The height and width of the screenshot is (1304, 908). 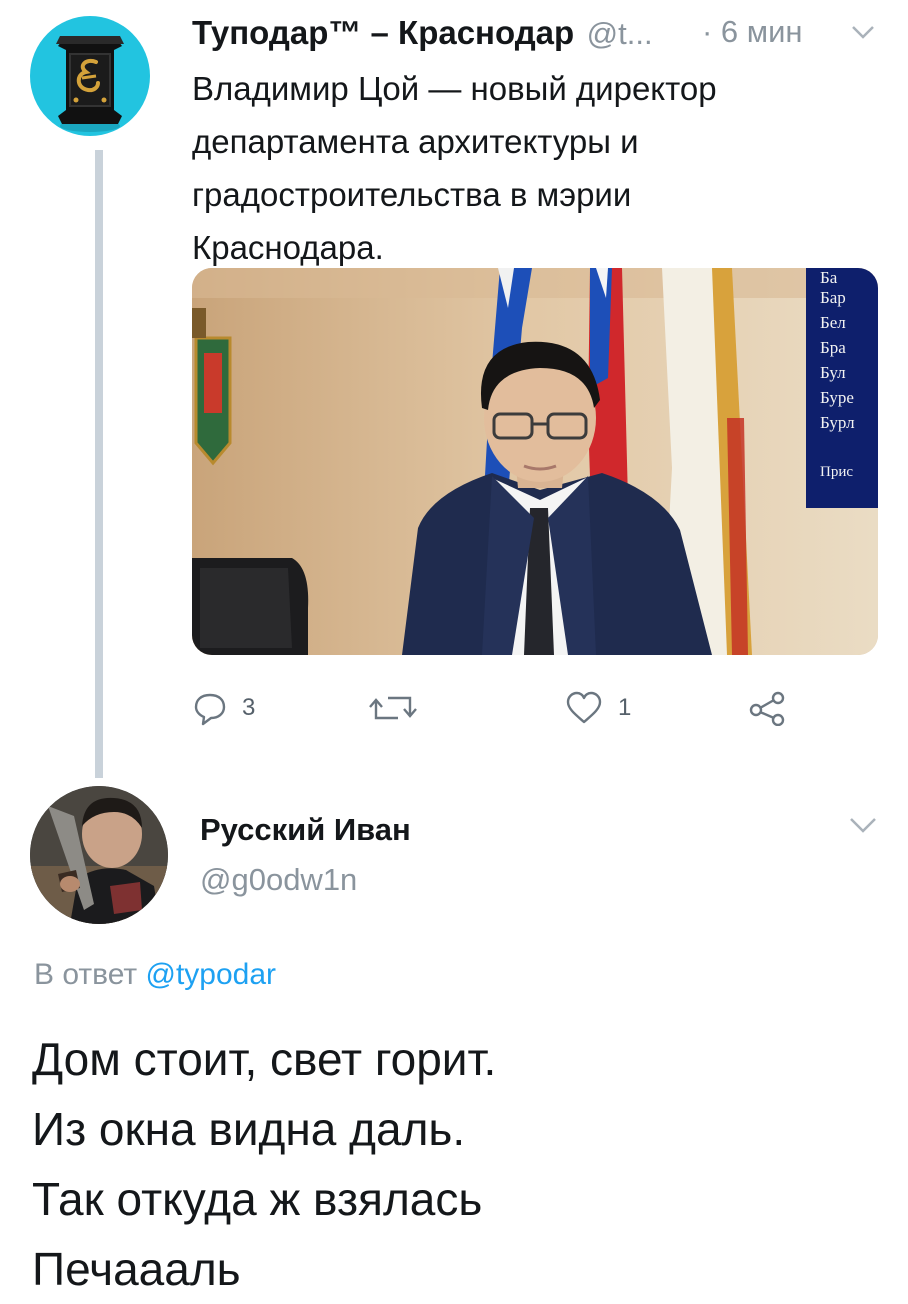 What do you see at coordinates (837, 422) in the screenshot?
I see `photo-board-line: Бурл` at bounding box center [837, 422].